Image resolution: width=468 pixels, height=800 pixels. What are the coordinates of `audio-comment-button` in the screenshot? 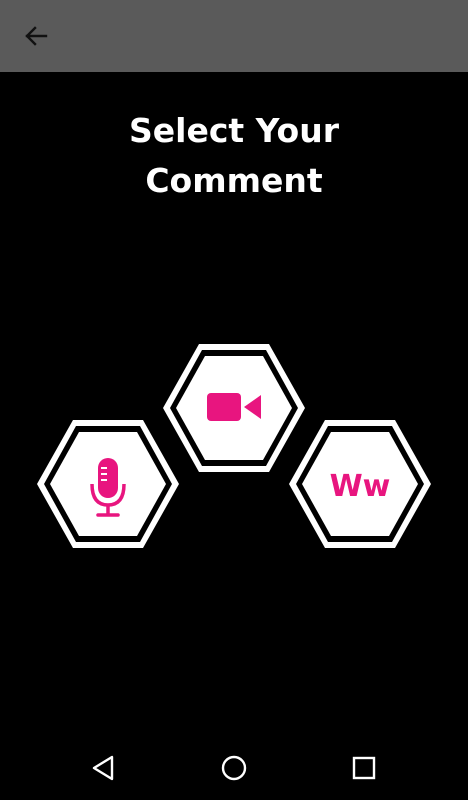 It's located at (108, 484).